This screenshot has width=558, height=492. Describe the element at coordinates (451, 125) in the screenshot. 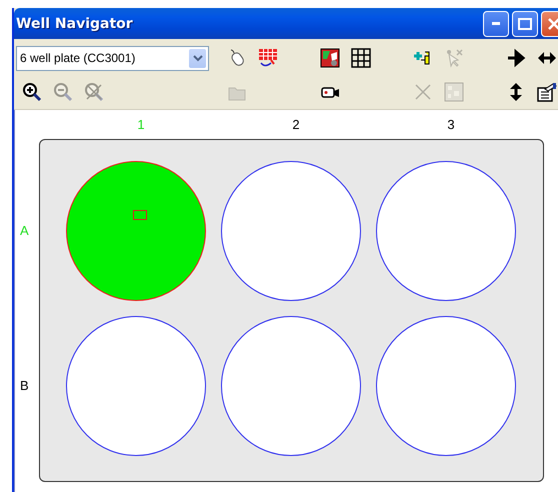

I see `column-label: 3` at that location.